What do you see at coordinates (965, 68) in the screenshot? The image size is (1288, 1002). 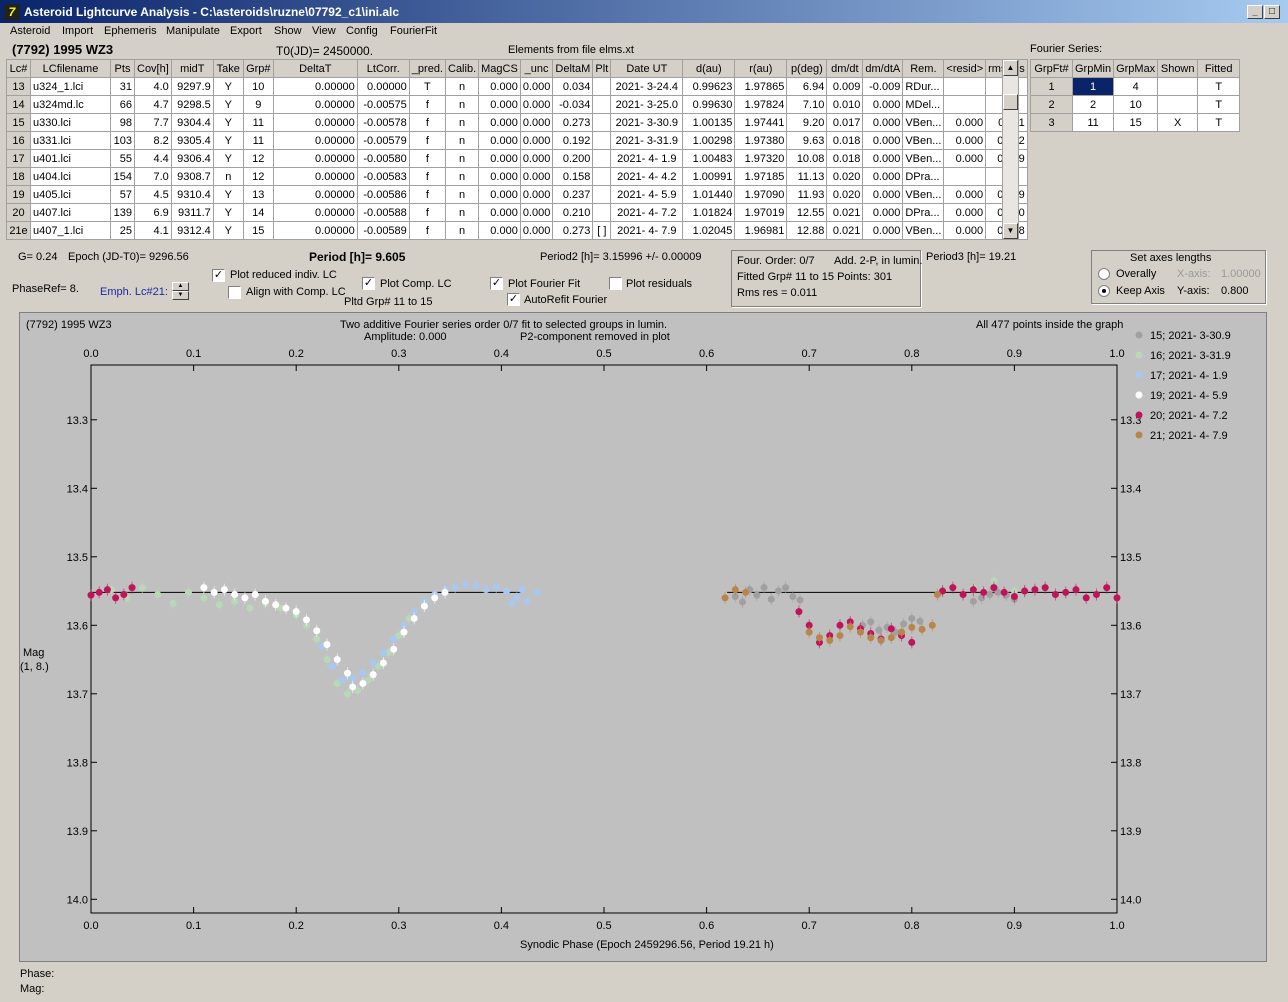 I see `column-header: <resid>` at bounding box center [965, 68].